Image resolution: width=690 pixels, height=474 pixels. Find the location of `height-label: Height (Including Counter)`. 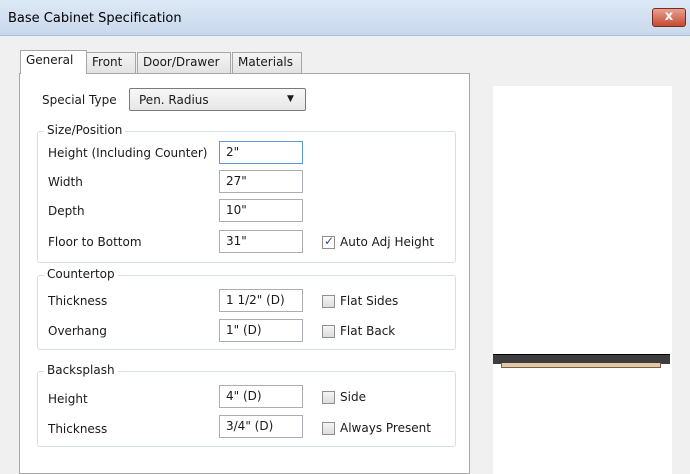

height-label: Height (Including Counter) is located at coordinates (128, 153).